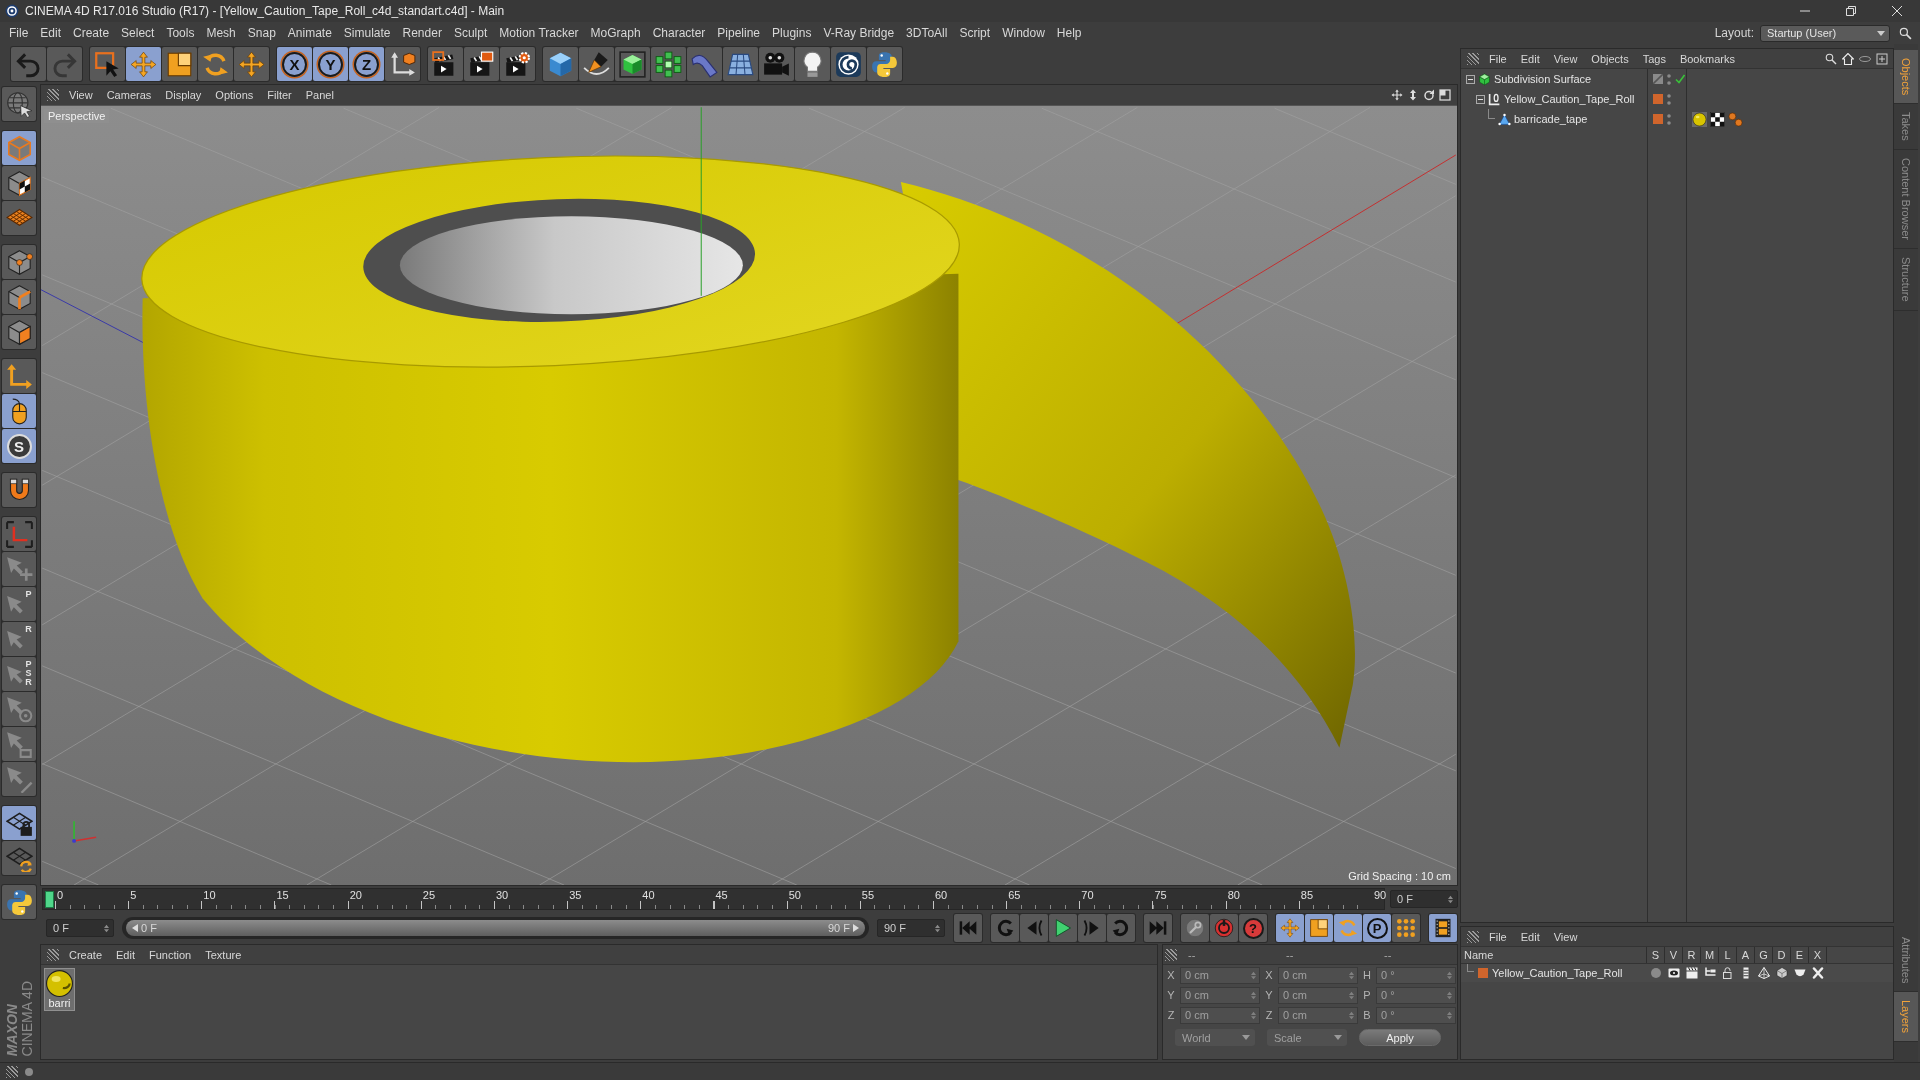 The width and height of the screenshot is (1920, 1080). Describe the element at coordinates (251, 64) in the screenshot. I see `move-tool-button` at that location.